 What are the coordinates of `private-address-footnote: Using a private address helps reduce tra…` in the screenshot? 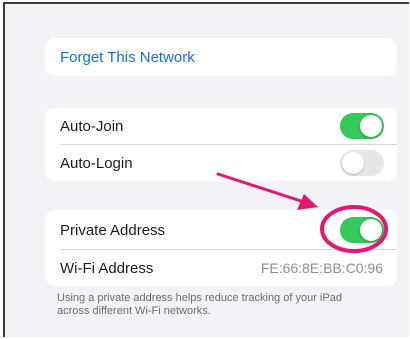 It's located at (199, 304).